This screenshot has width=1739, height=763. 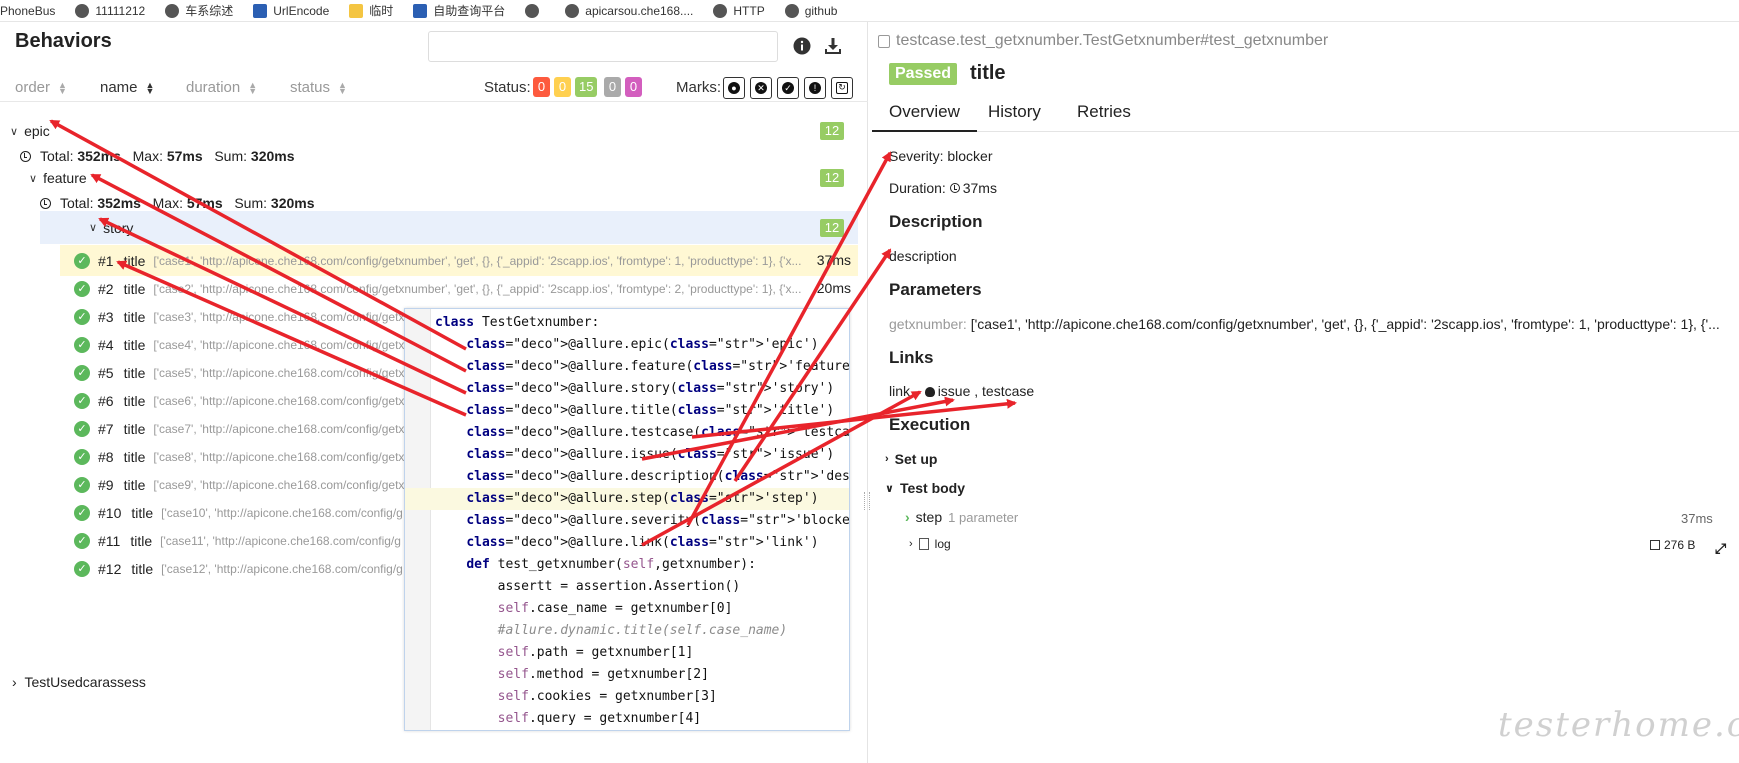 I want to click on case-number: #6, so click(x=106, y=400).